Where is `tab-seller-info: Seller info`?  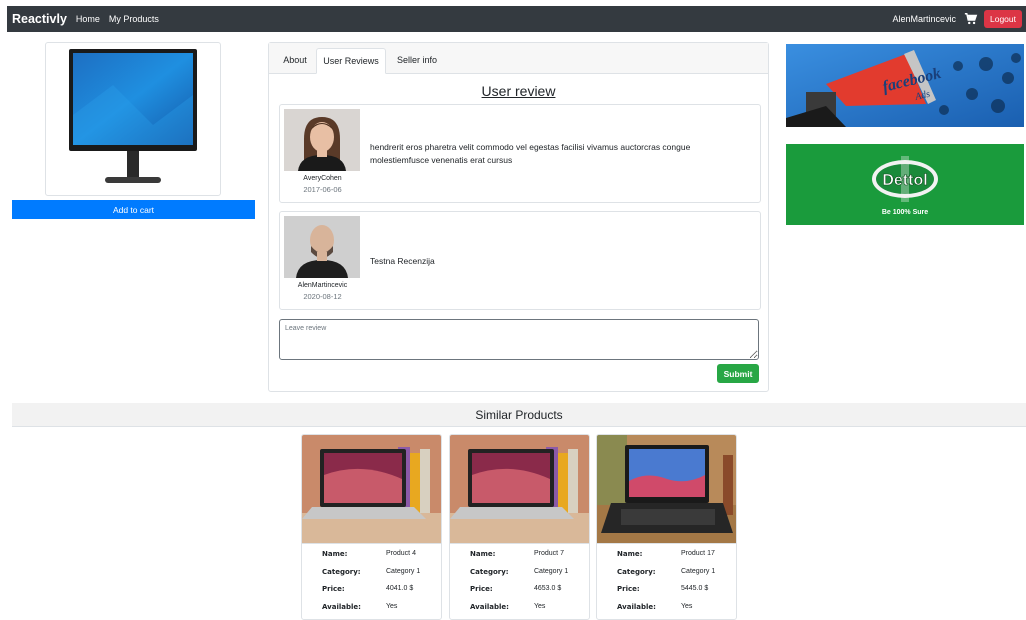
tab-seller-info: Seller info is located at coordinates (417, 61).